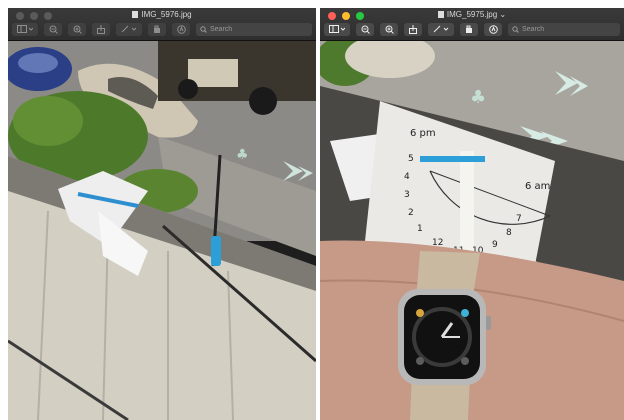  I want to click on dial-label-8: 8, so click(509, 233).